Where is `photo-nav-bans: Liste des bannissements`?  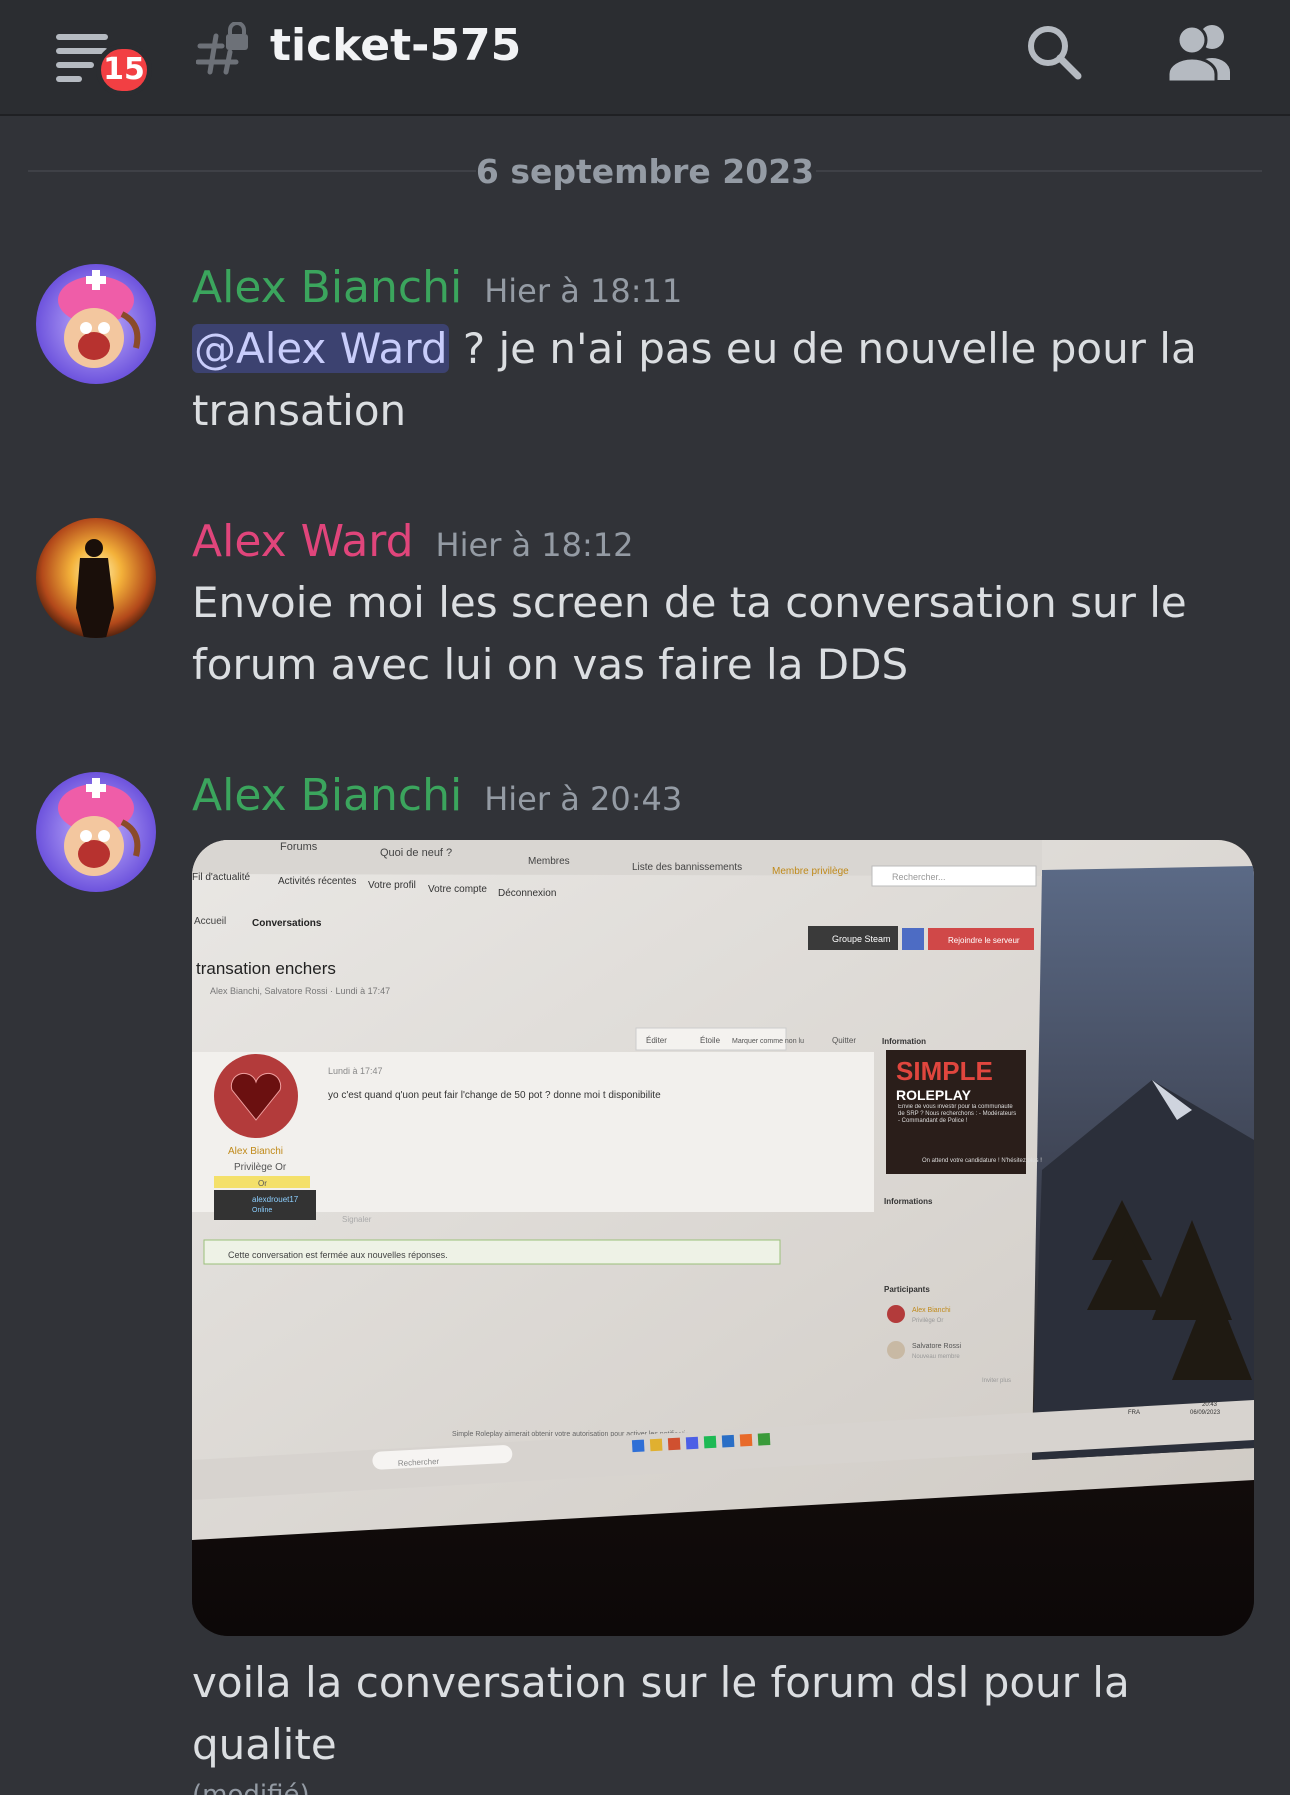
photo-nav-bans: Liste des bannissements is located at coordinates (687, 867).